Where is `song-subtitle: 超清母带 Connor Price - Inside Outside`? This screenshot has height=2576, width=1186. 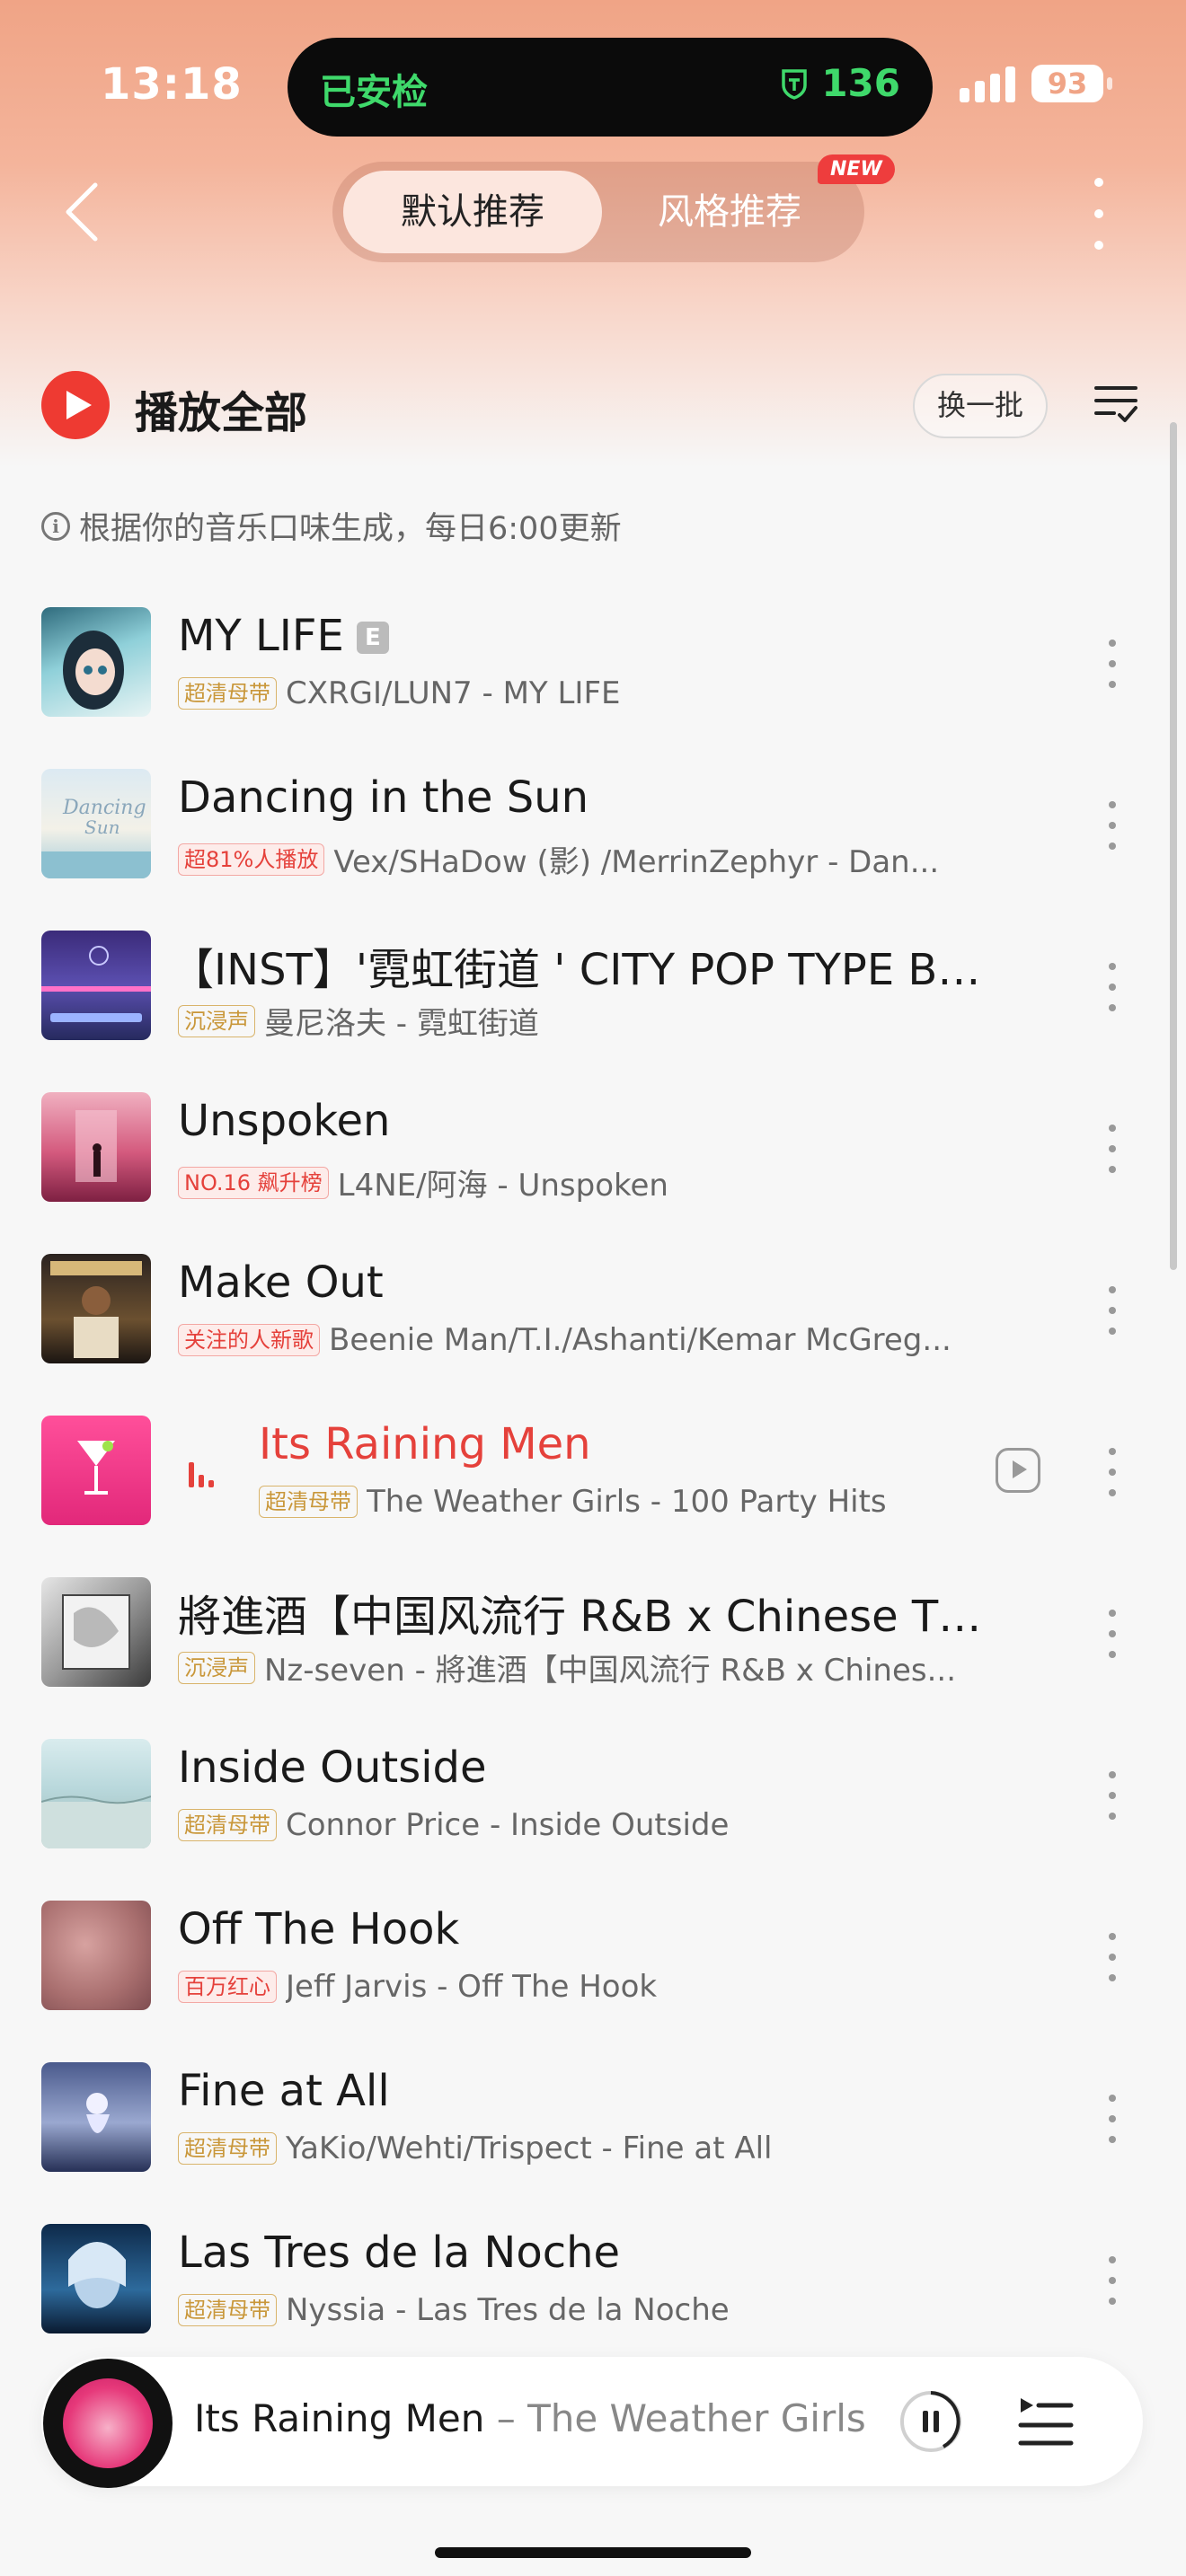 song-subtitle: 超清母带 Connor Price - Inside Outside is located at coordinates (453, 1825).